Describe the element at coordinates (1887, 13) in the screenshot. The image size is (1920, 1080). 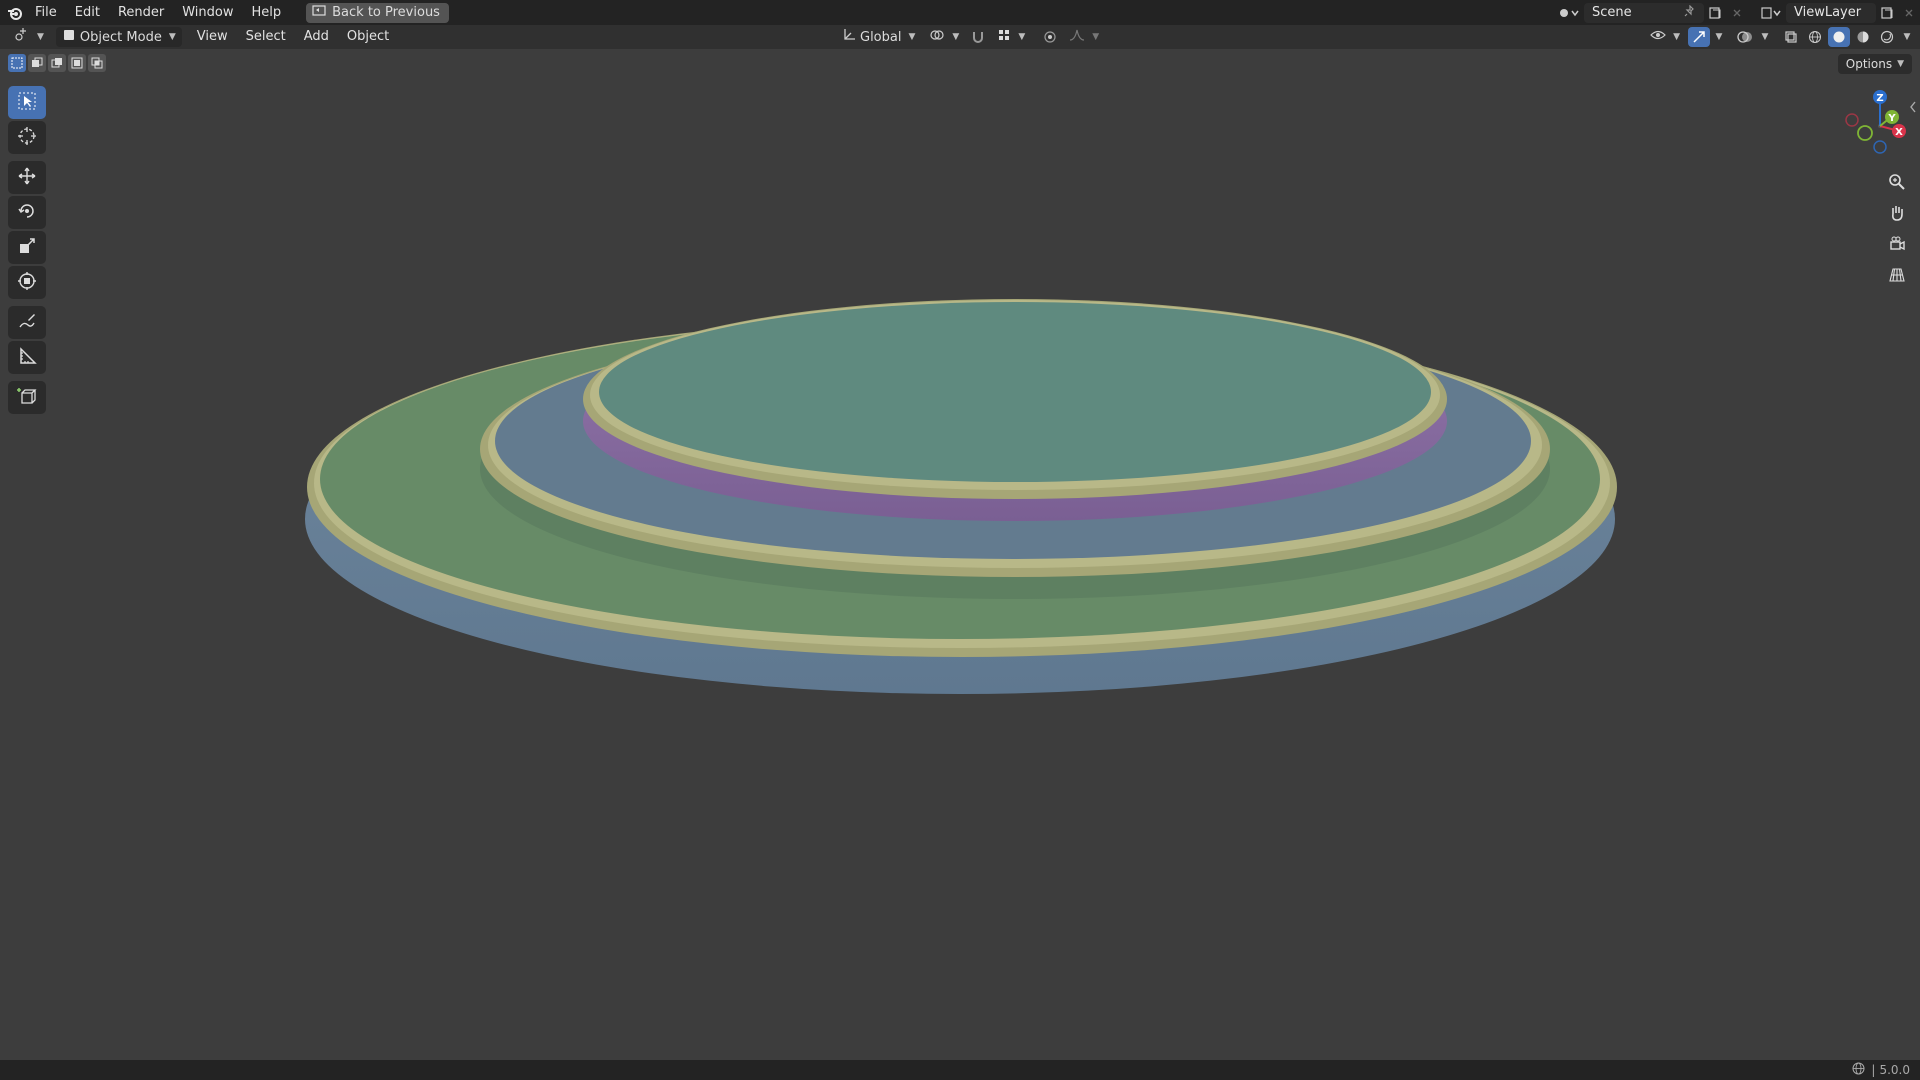
I see `new-viewlayer-icon` at that location.